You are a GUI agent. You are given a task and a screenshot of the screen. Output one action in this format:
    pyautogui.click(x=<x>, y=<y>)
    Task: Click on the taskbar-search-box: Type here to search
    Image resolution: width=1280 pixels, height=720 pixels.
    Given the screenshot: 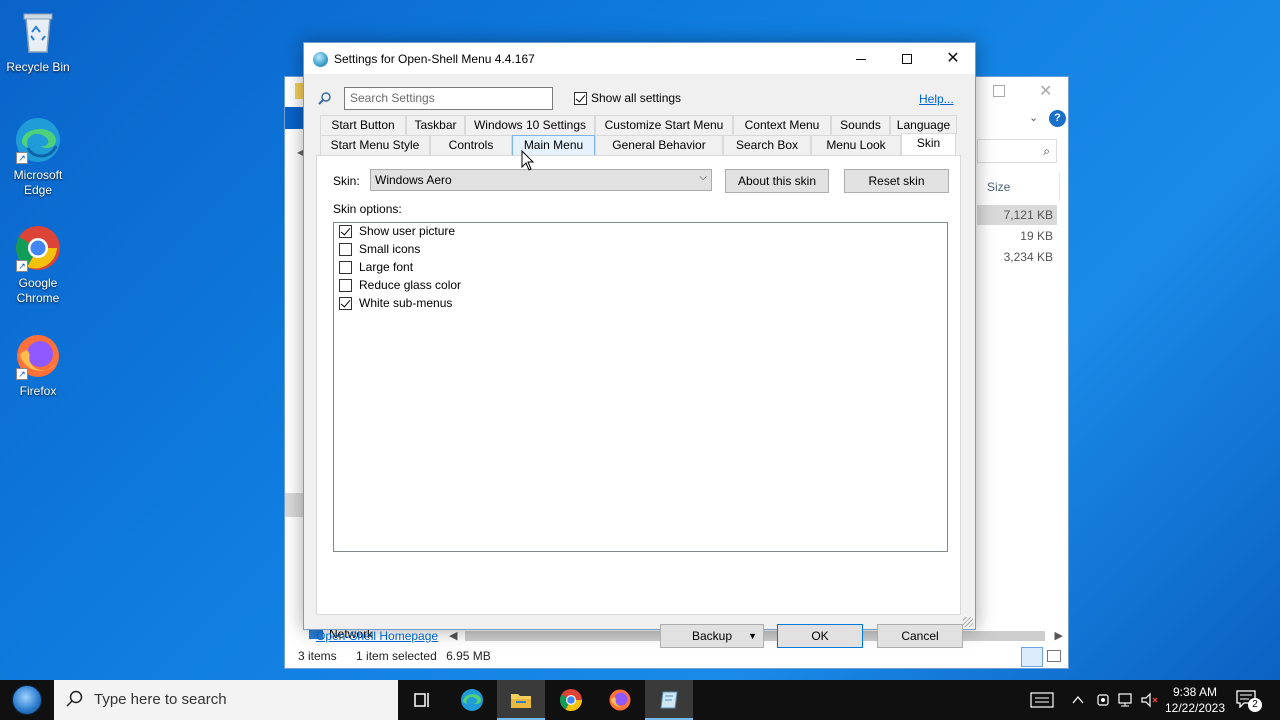 What is the action you would take?
    pyautogui.click(x=226, y=700)
    